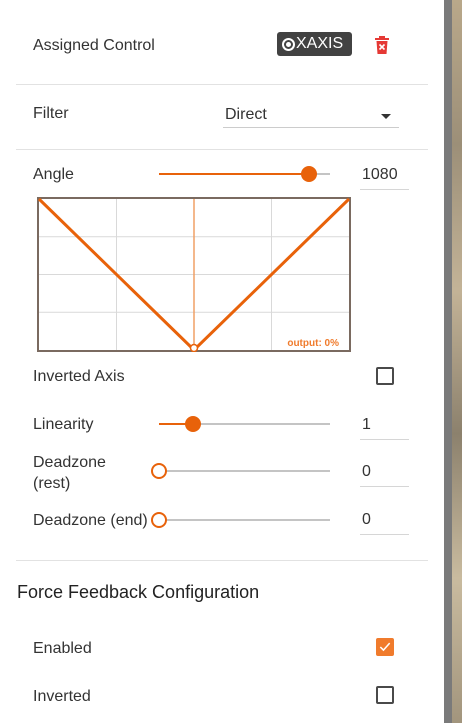 The height and width of the screenshot is (723, 462). I want to click on ff-enabled-label: Enabled, so click(62, 648).